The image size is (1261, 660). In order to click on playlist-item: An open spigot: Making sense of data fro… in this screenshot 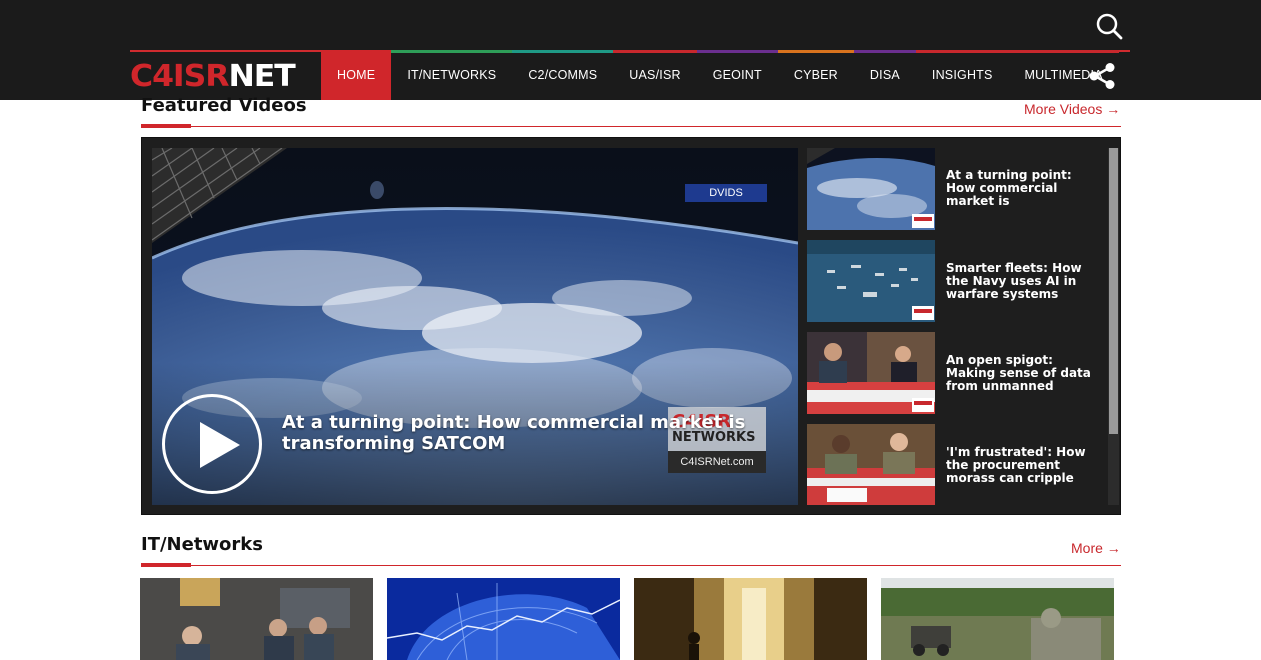, I will do `click(957, 373)`.